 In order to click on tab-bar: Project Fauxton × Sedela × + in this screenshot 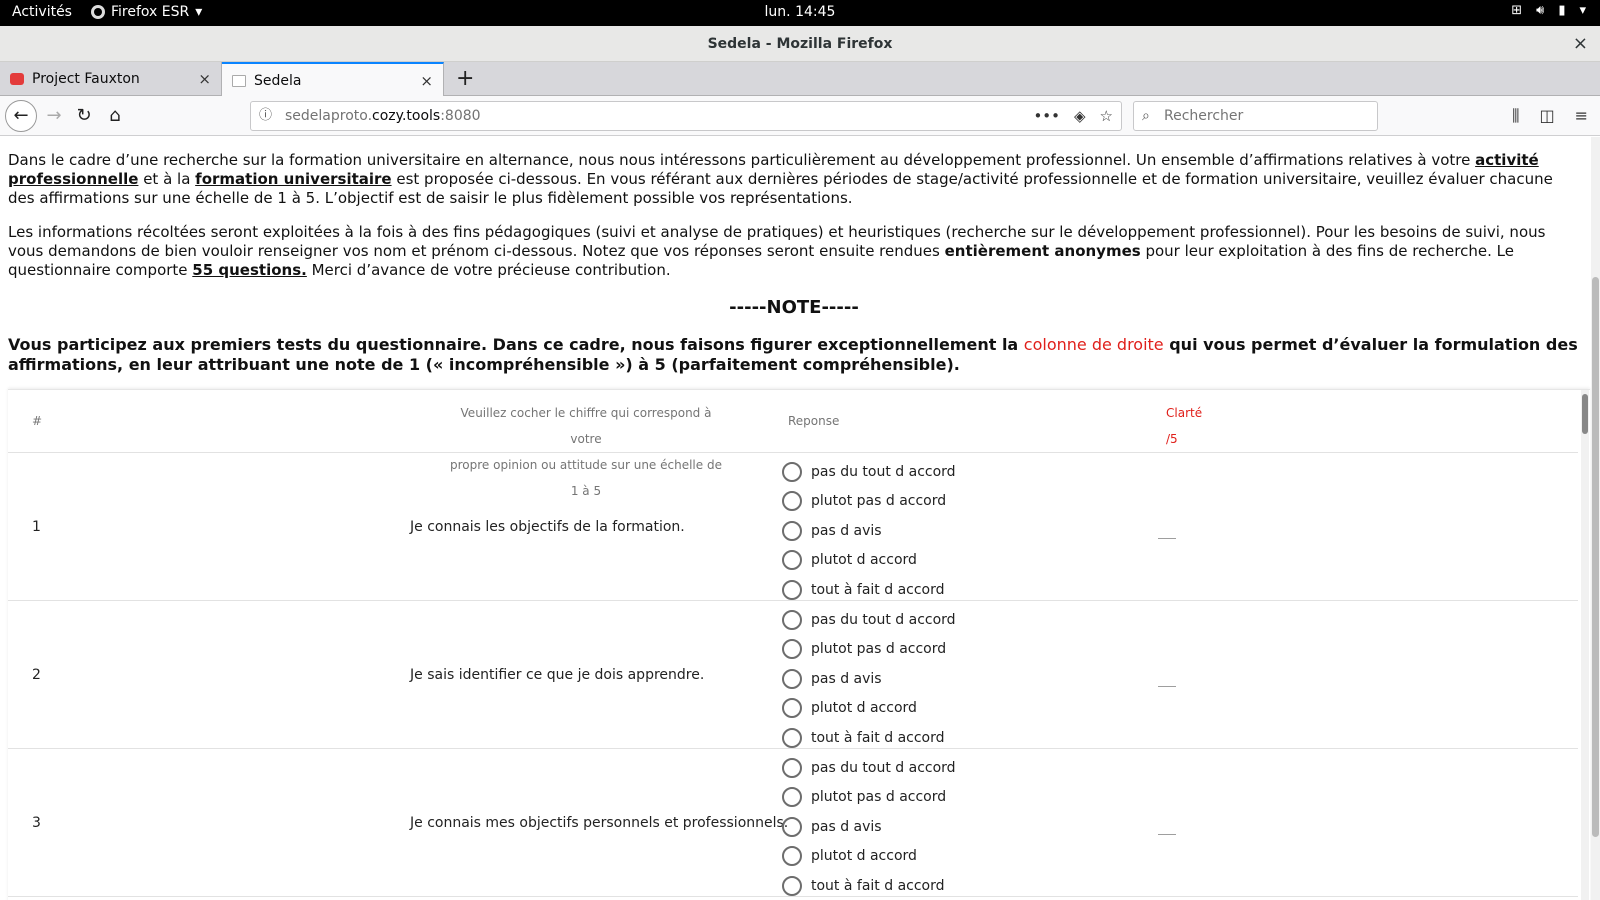, I will do `click(800, 79)`.